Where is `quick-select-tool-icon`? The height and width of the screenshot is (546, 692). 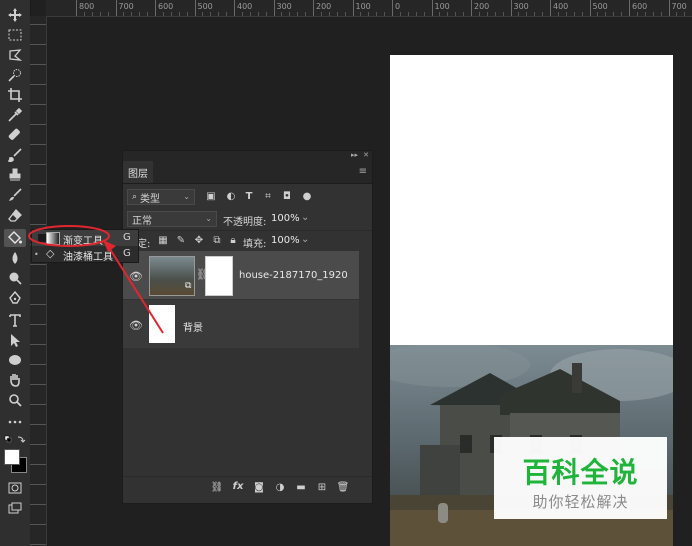
quick-select-tool-icon is located at coordinates (15, 75).